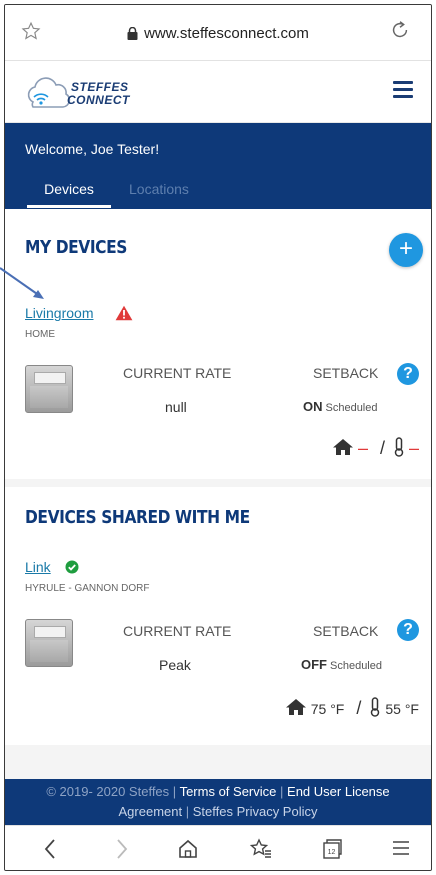 The height and width of the screenshot is (875, 436). What do you see at coordinates (354, 708) in the screenshot?
I see `shared-temperature-readout: 75 °F / 55 °F` at bounding box center [354, 708].